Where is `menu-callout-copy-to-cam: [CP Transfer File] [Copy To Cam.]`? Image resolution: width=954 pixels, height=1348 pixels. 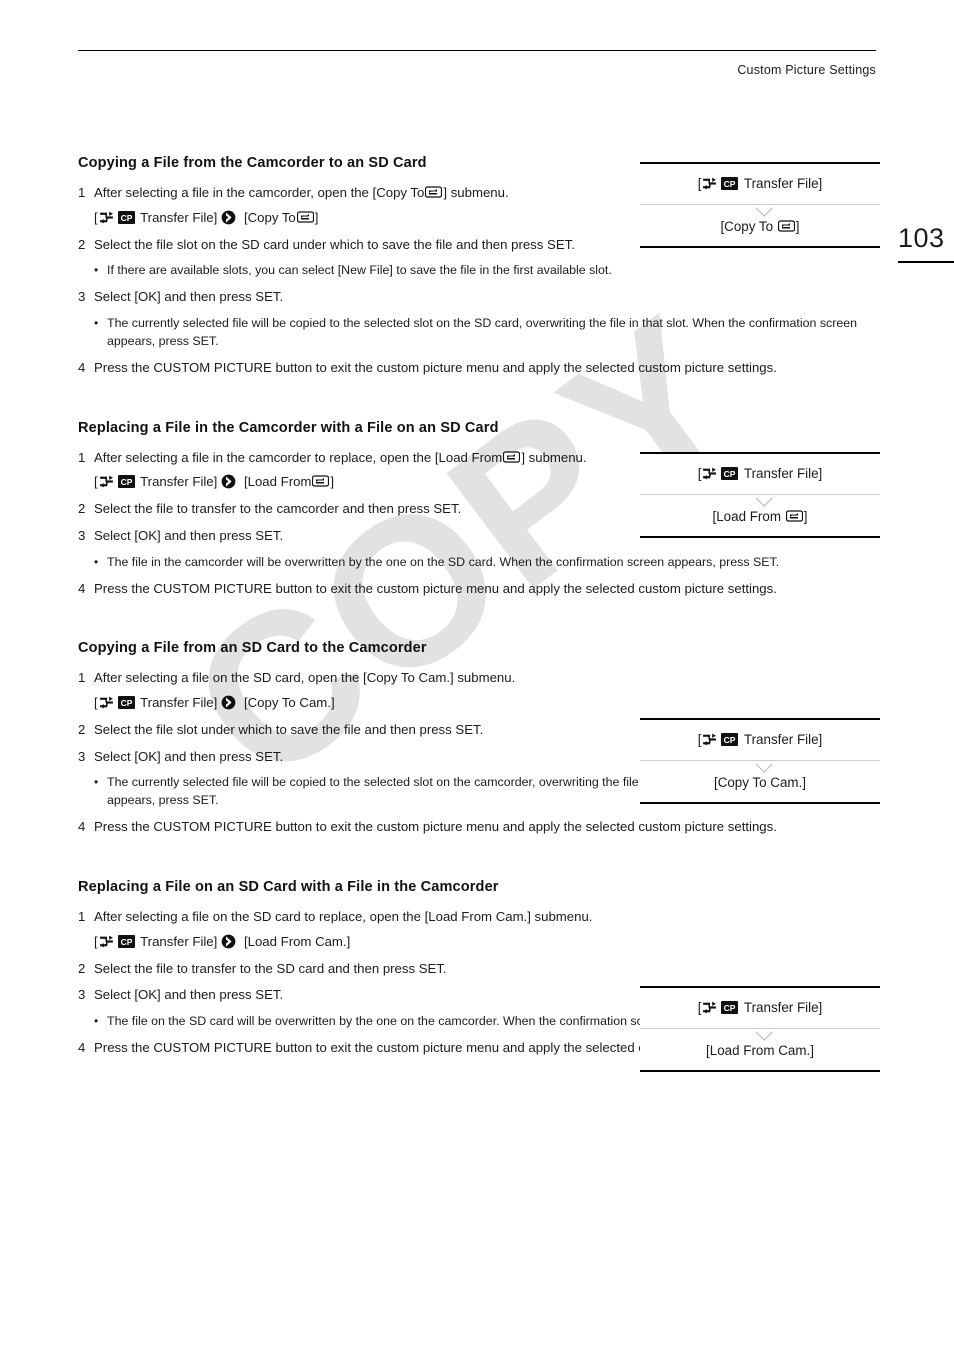
menu-callout-copy-to-cam: [CP Transfer File] [Copy To Cam.] is located at coordinates (760, 761).